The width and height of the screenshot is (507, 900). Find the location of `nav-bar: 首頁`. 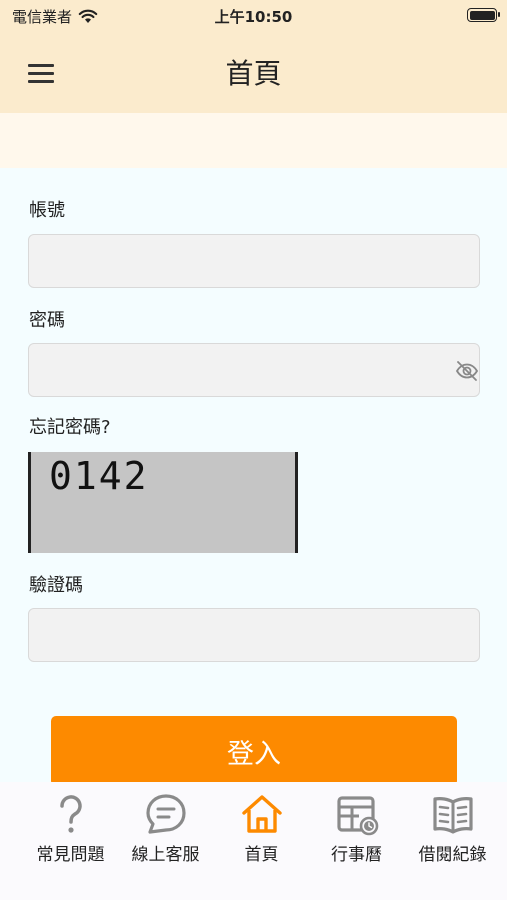

nav-bar: 首頁 is located at coordinates (253, 71).